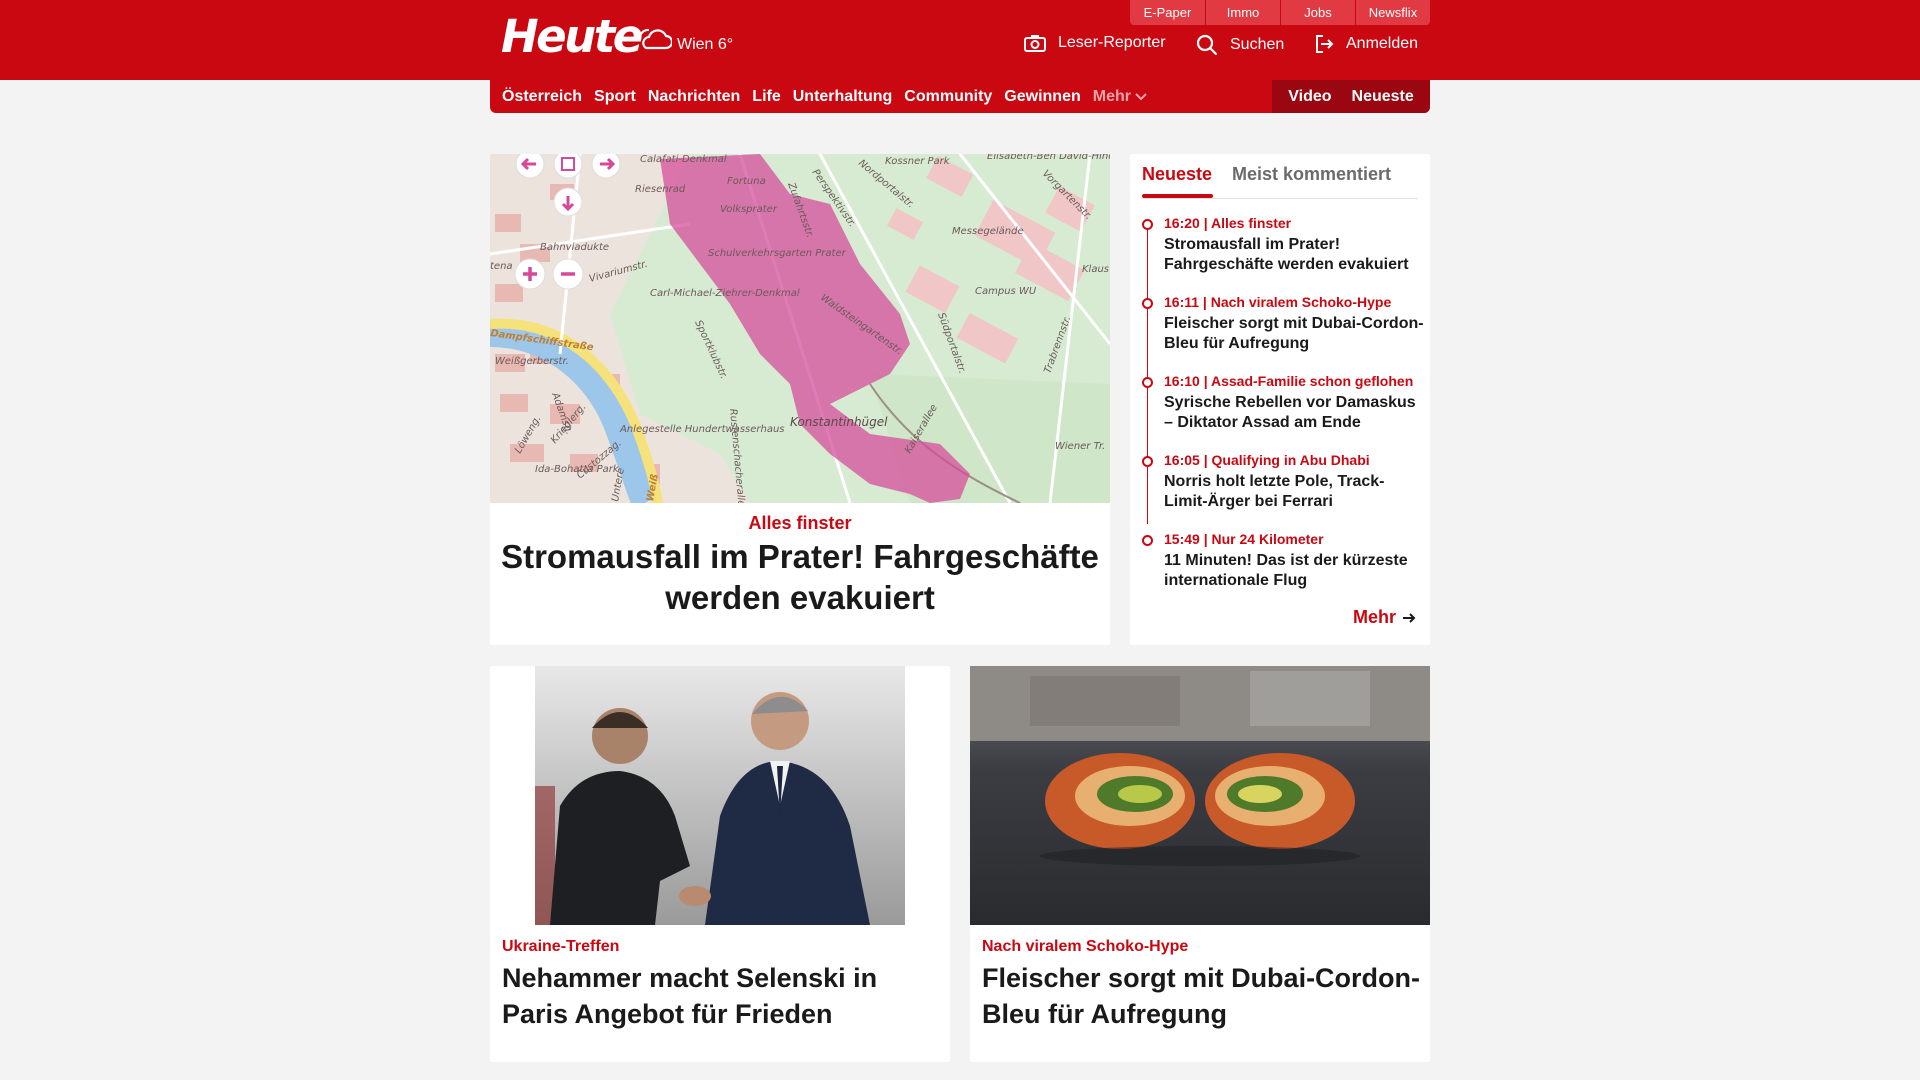 This screenshot has height=1080, width=1920. I want to click on card-kicker: Nach viralem Schoko-Hype, so click(1085, 946).